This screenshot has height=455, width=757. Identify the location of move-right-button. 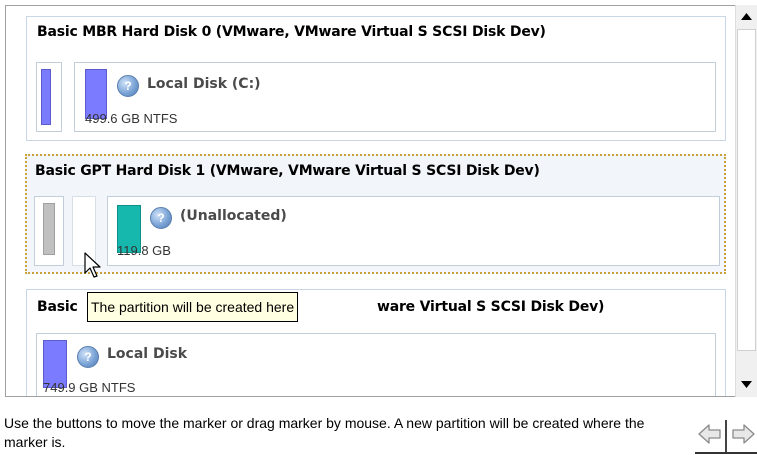
(742, 434).